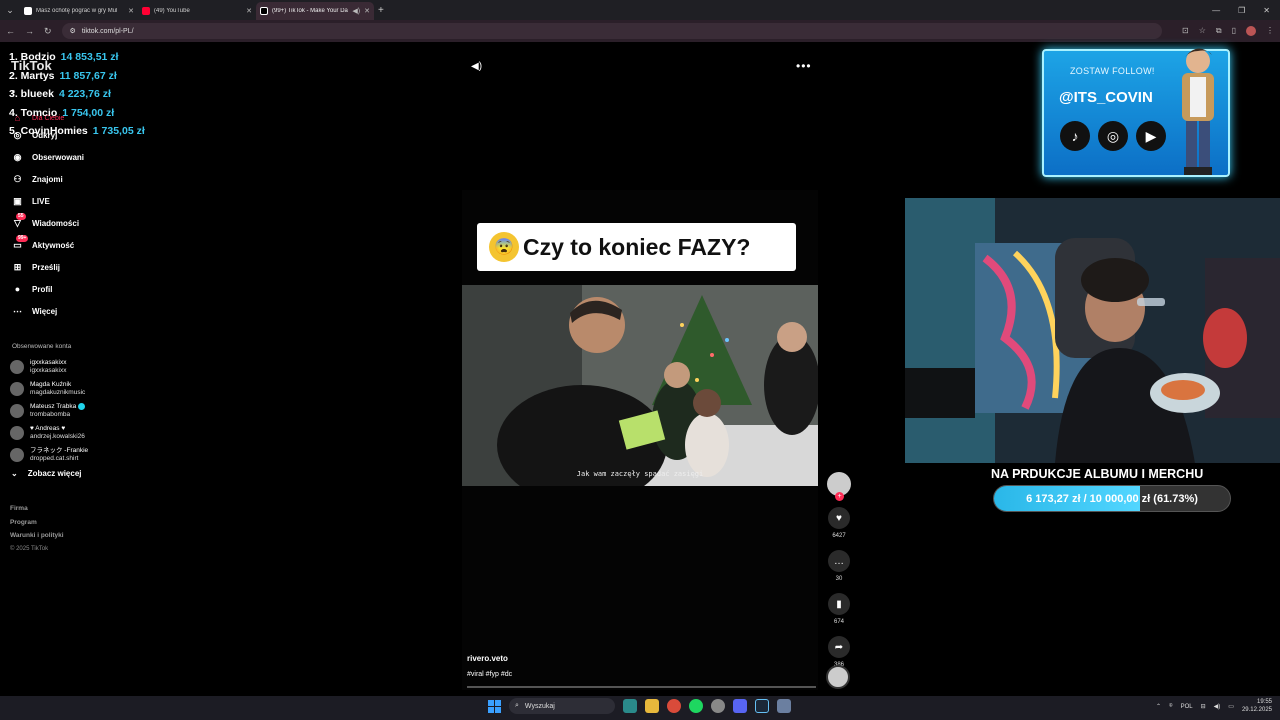  I want to click on chrome-icon, so click(674, 706).